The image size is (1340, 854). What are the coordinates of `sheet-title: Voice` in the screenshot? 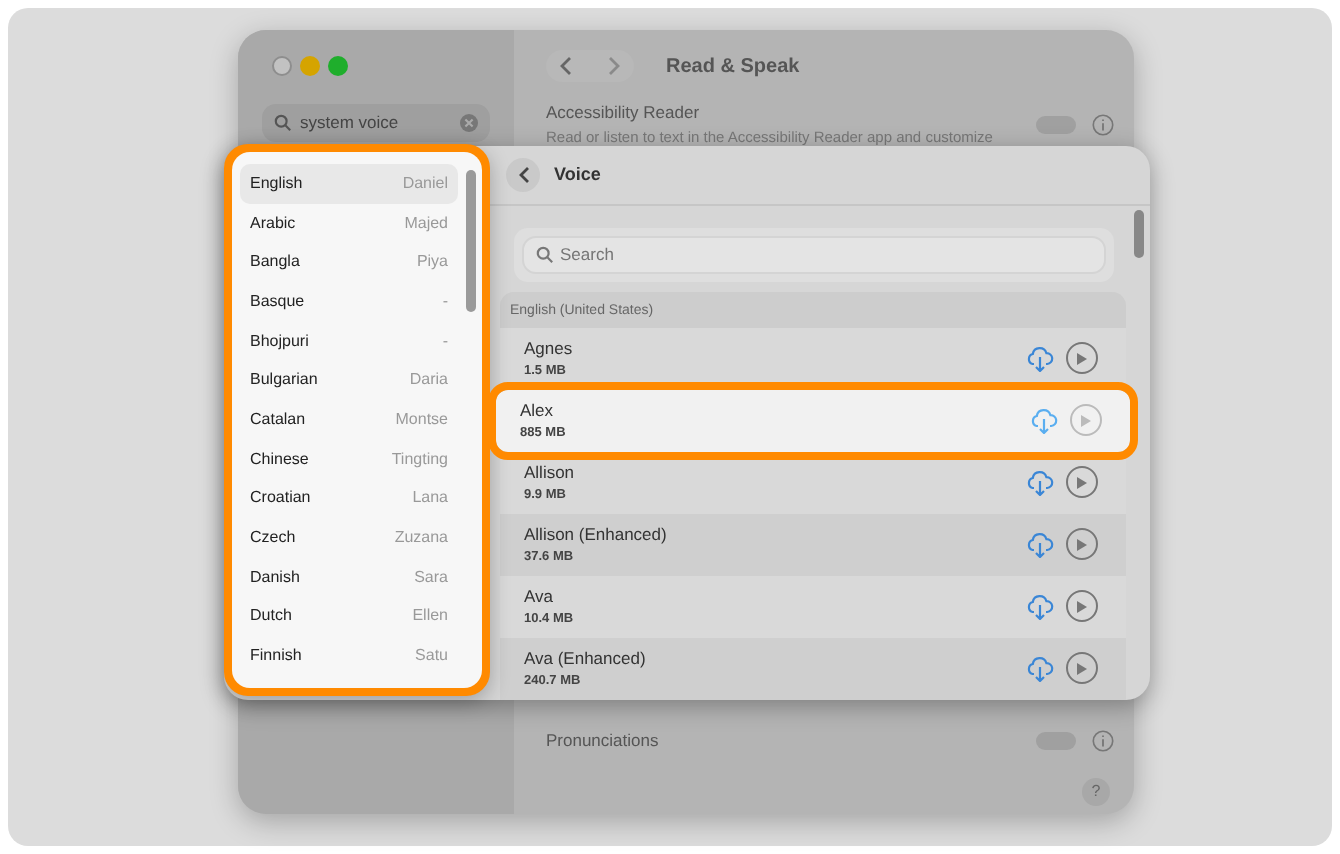 It's located at (577, 174).